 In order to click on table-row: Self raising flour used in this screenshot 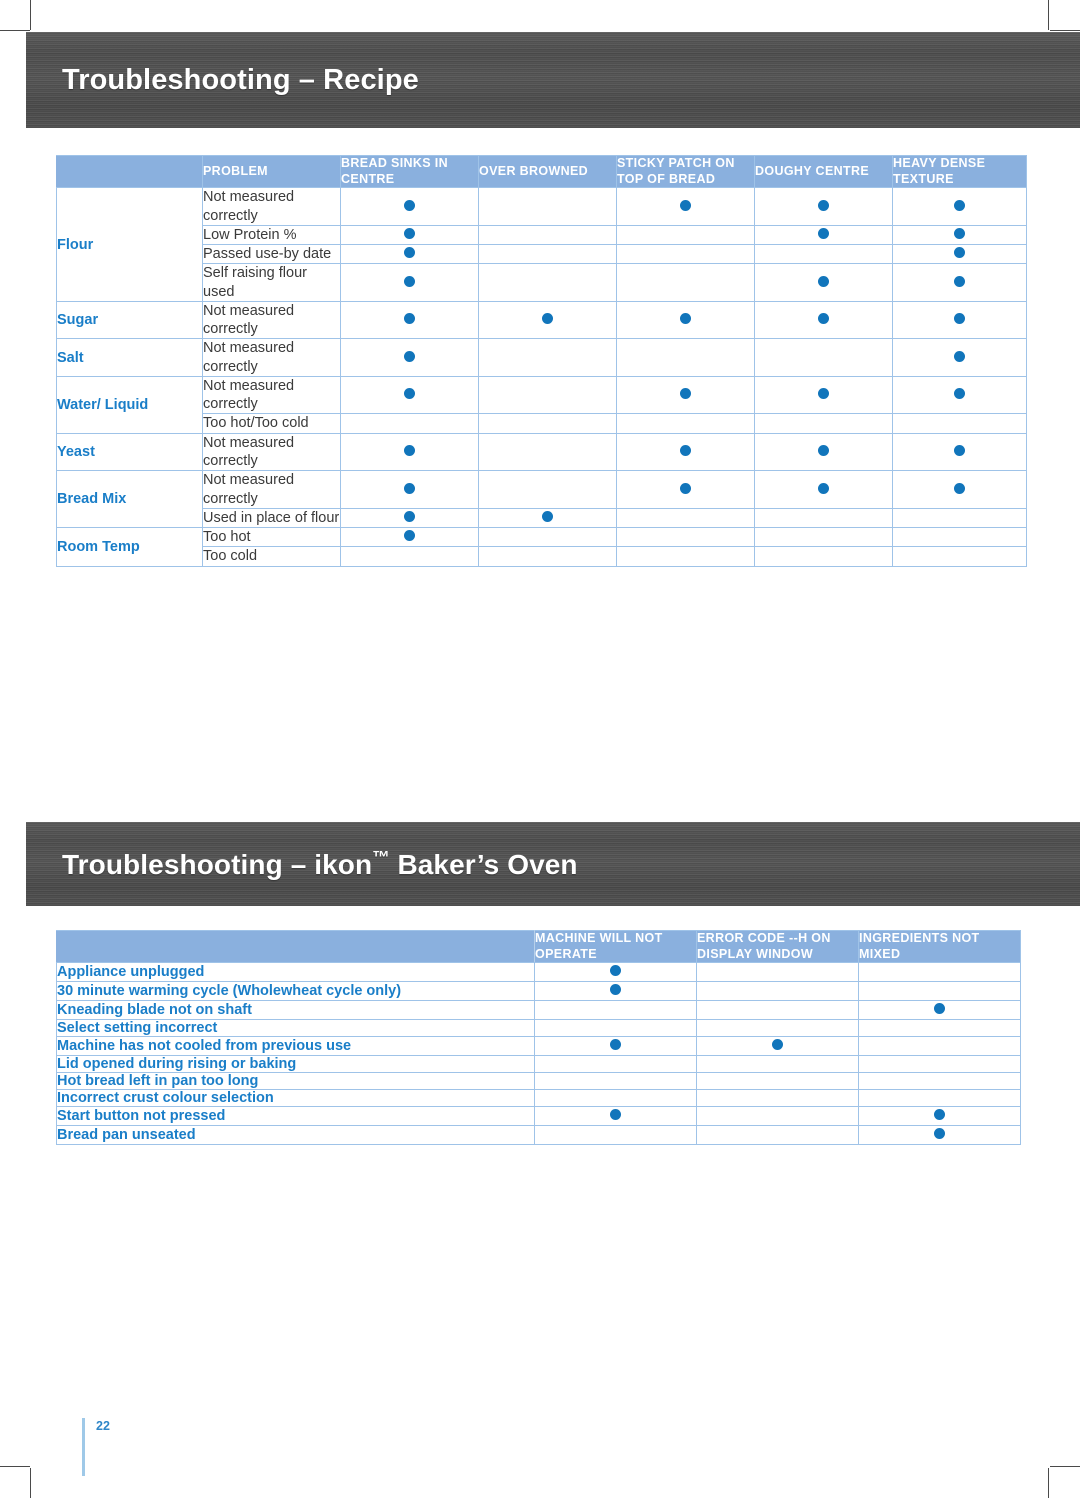, I will do `click(542, 282)`.